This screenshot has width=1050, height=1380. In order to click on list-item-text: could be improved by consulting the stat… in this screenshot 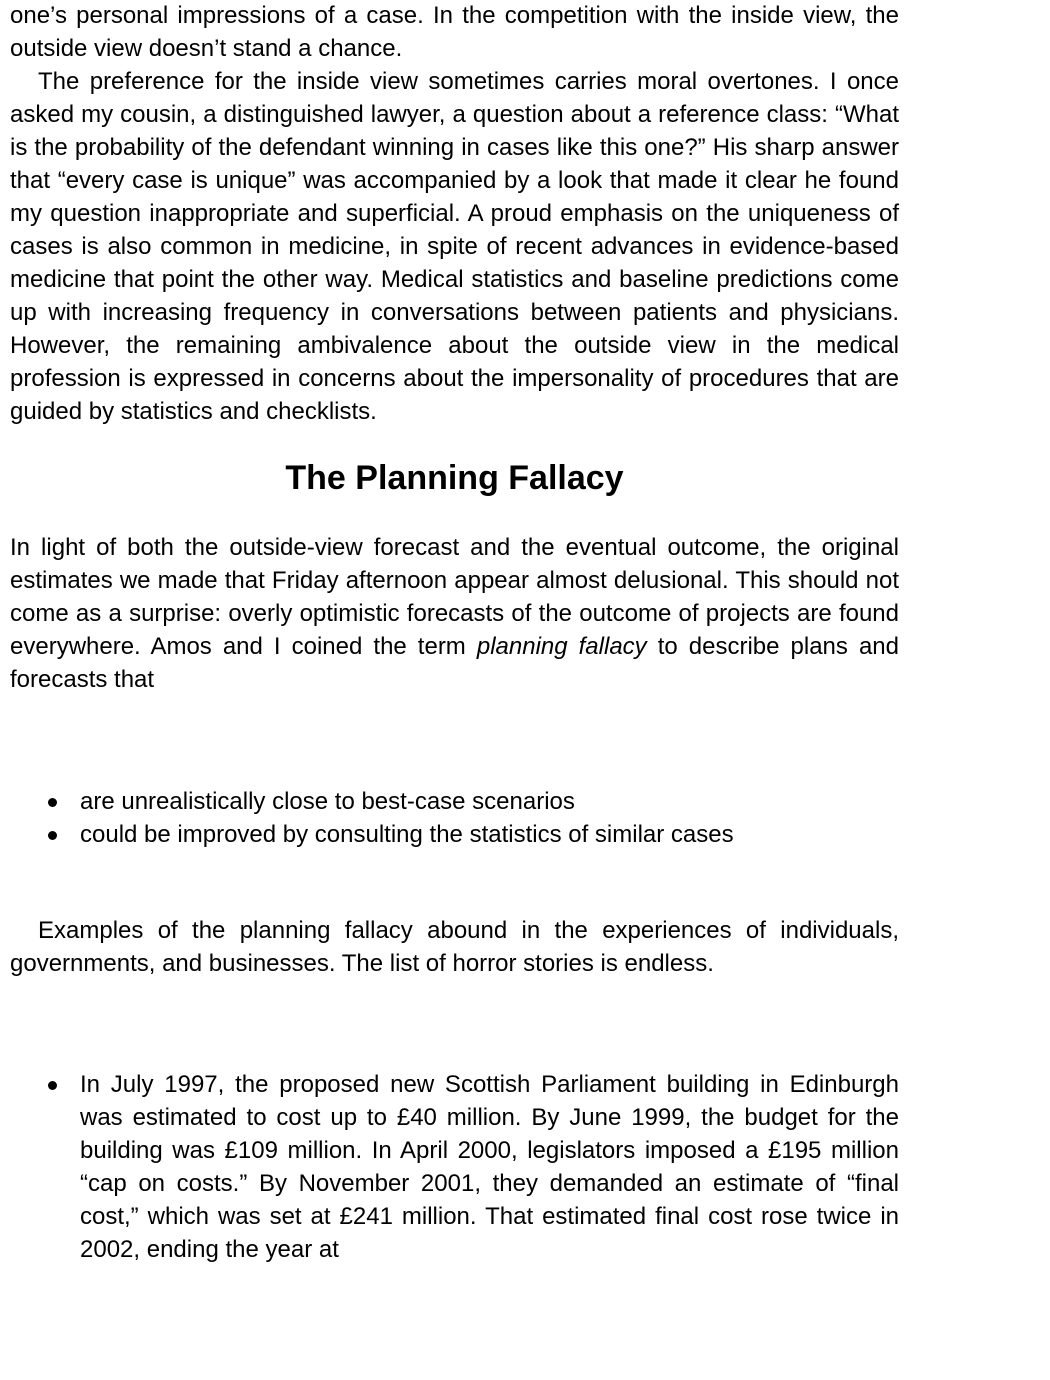, I will do `click(407, 834)`.